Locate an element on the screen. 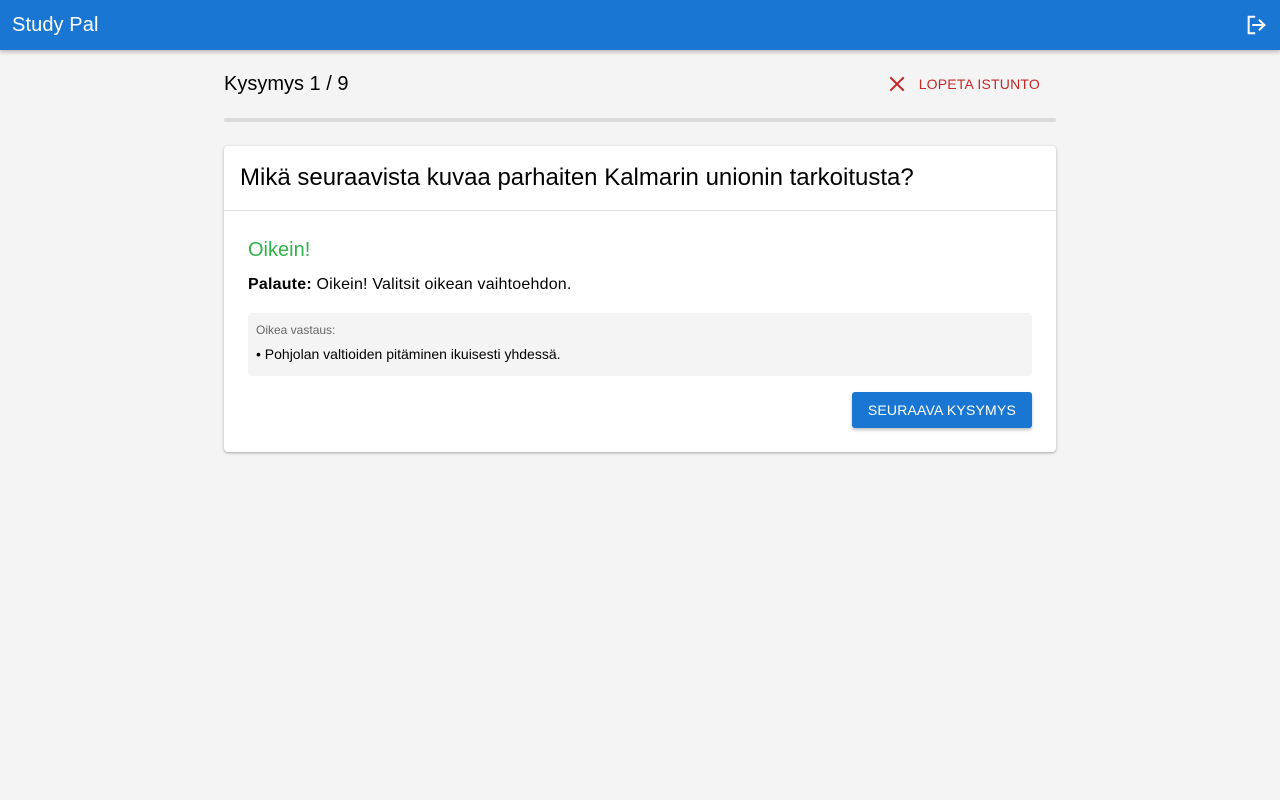  app-title: Study Pal is located at coordinates (55, 24).